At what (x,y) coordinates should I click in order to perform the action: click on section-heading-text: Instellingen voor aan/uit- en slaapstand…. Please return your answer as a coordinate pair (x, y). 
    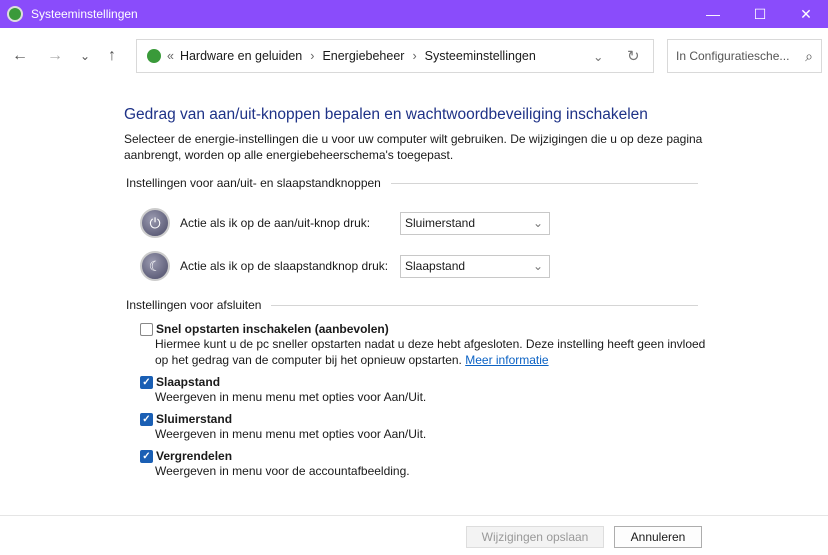
    Looking at the image, I should click on (253, 183).